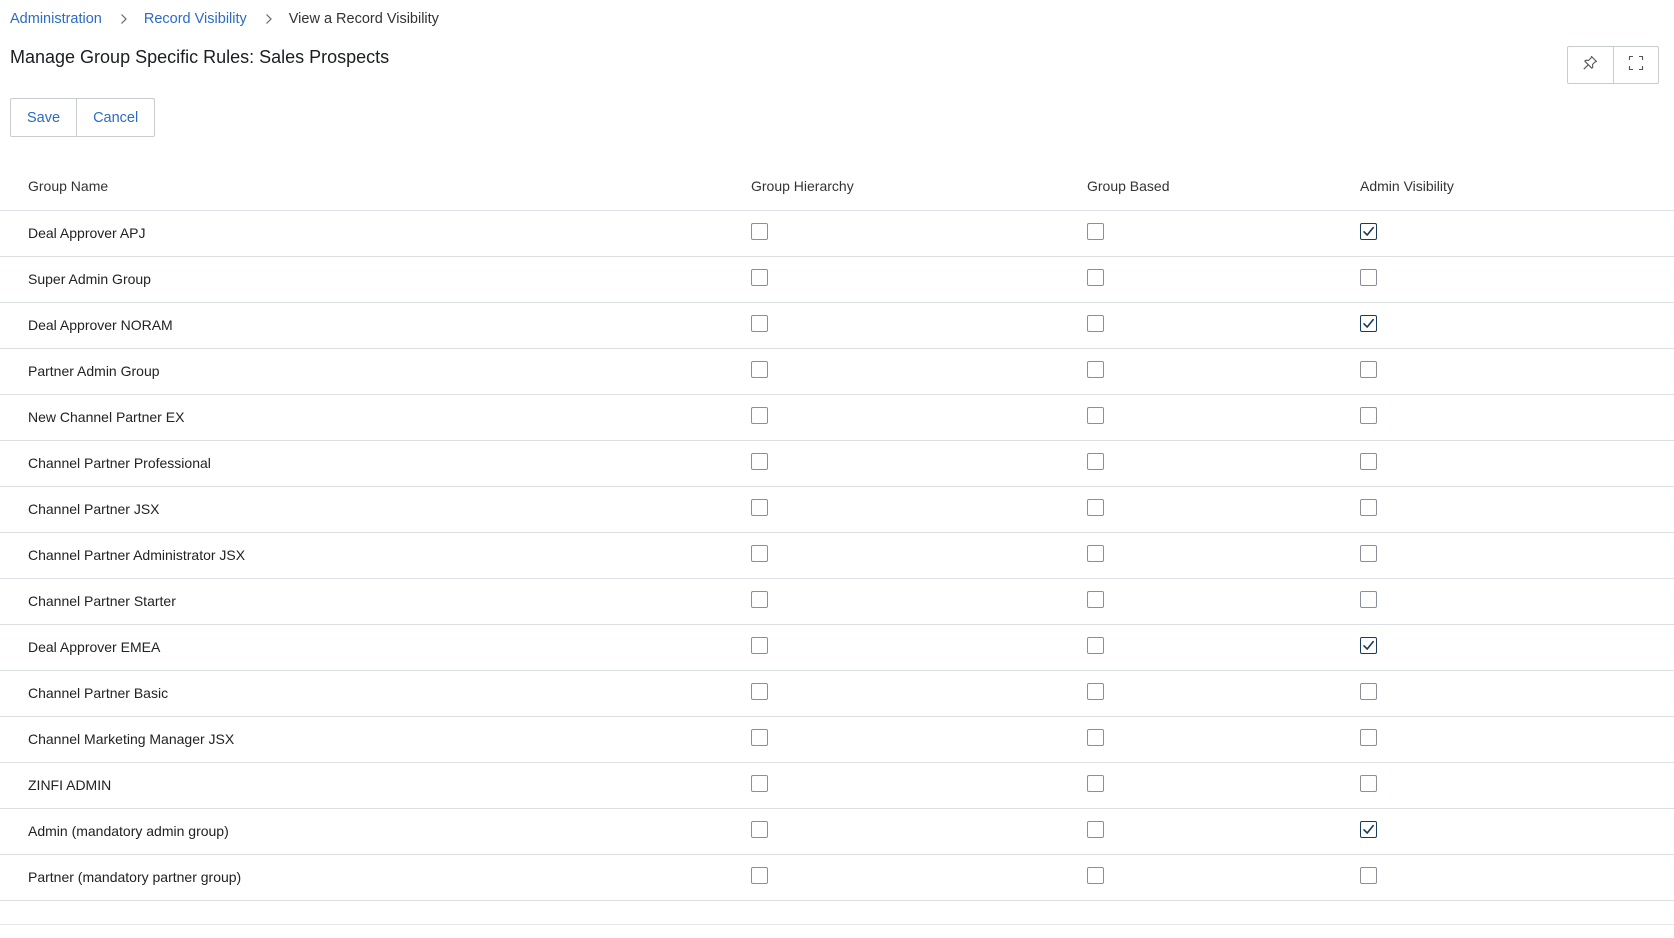 The image size is (1674, 938). I want to click on table-row: Deal Approver NORAM, so click(837, 326).